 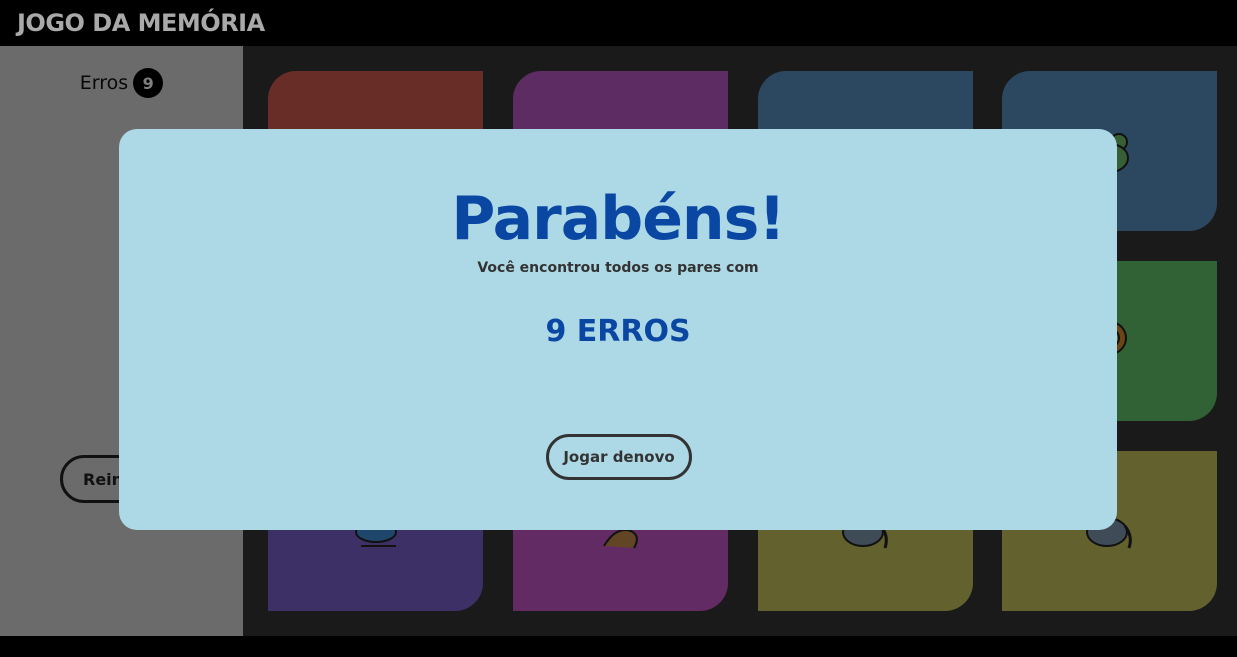 I want to click on top-bar: JOGO DA MEMÓRIA, so click(x=618, y=23).